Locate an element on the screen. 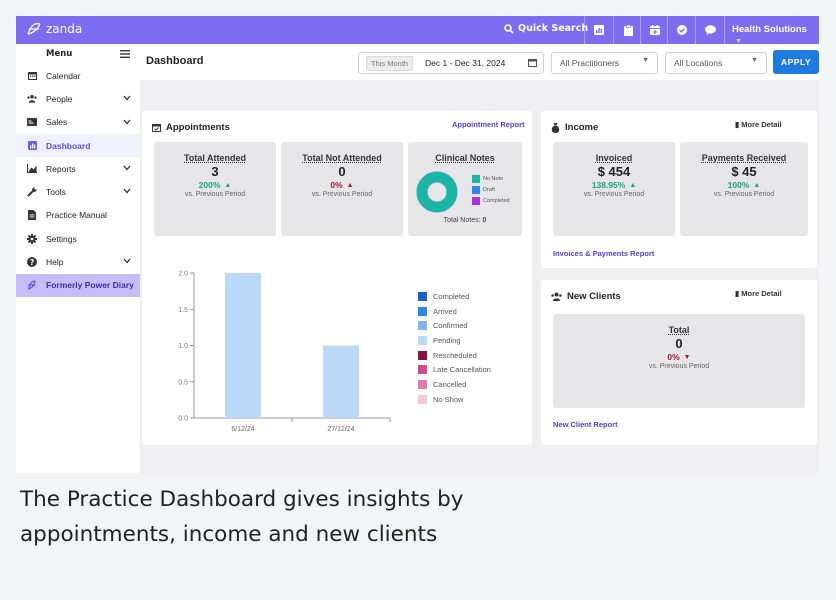  sidebar-item-help: ? Help is located at coordinates (78, 261).